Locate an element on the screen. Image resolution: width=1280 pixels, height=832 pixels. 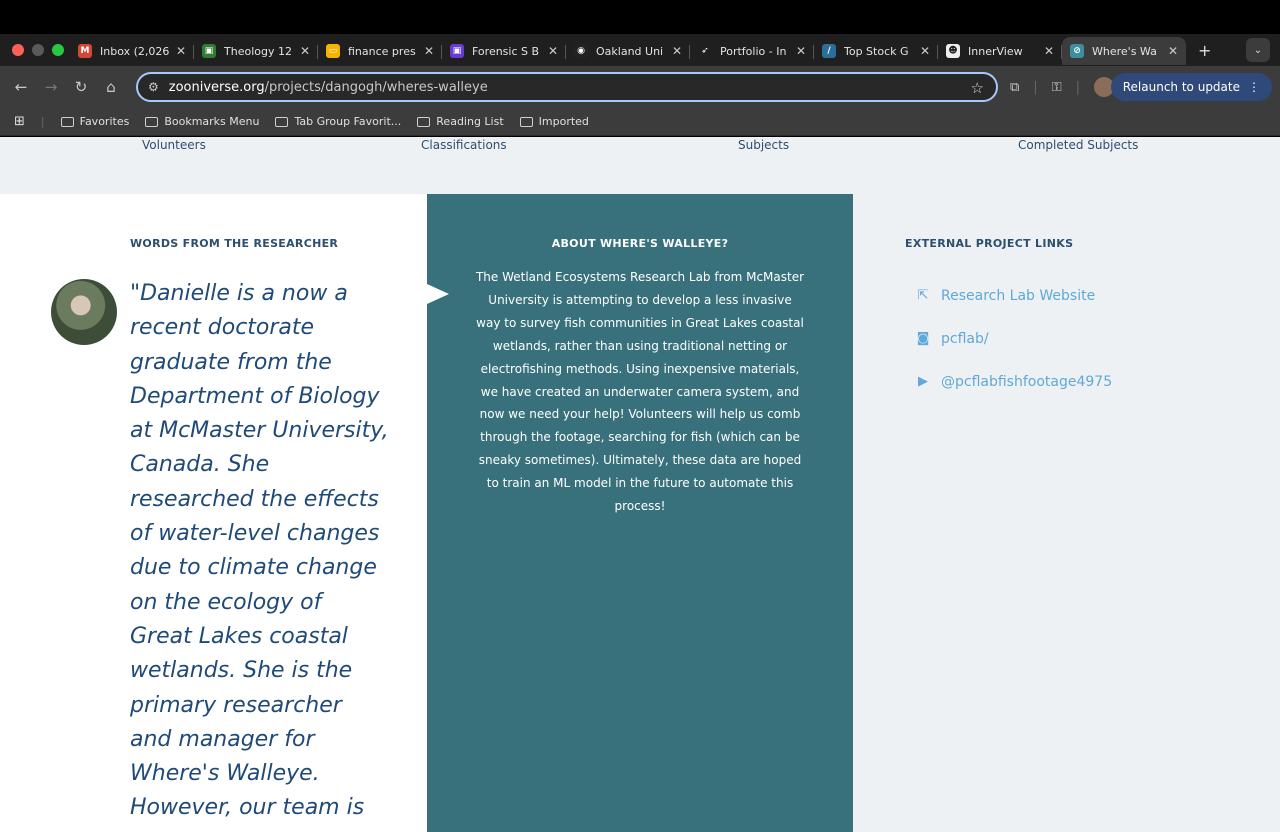
browser-tab: ▭ finance pres ✕ is located at coordinates (380, 51).